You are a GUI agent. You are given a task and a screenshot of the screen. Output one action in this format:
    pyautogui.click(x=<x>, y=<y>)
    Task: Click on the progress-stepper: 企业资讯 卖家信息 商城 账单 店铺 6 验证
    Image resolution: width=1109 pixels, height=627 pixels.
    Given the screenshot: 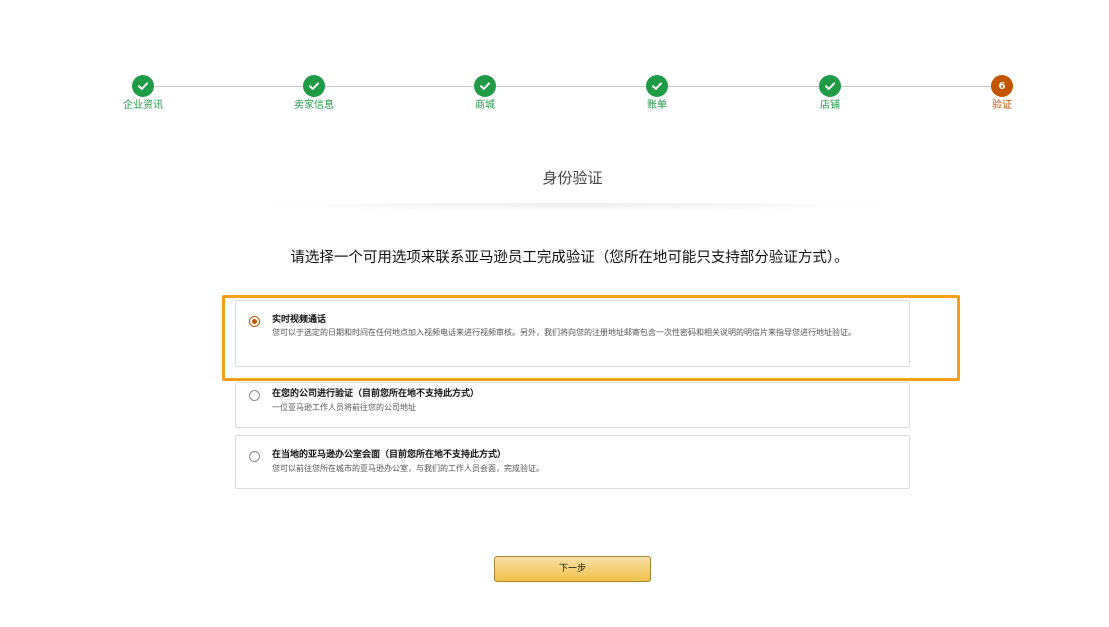 What is the action you would take?
    pyautogui.click(x=554, y=99)
    